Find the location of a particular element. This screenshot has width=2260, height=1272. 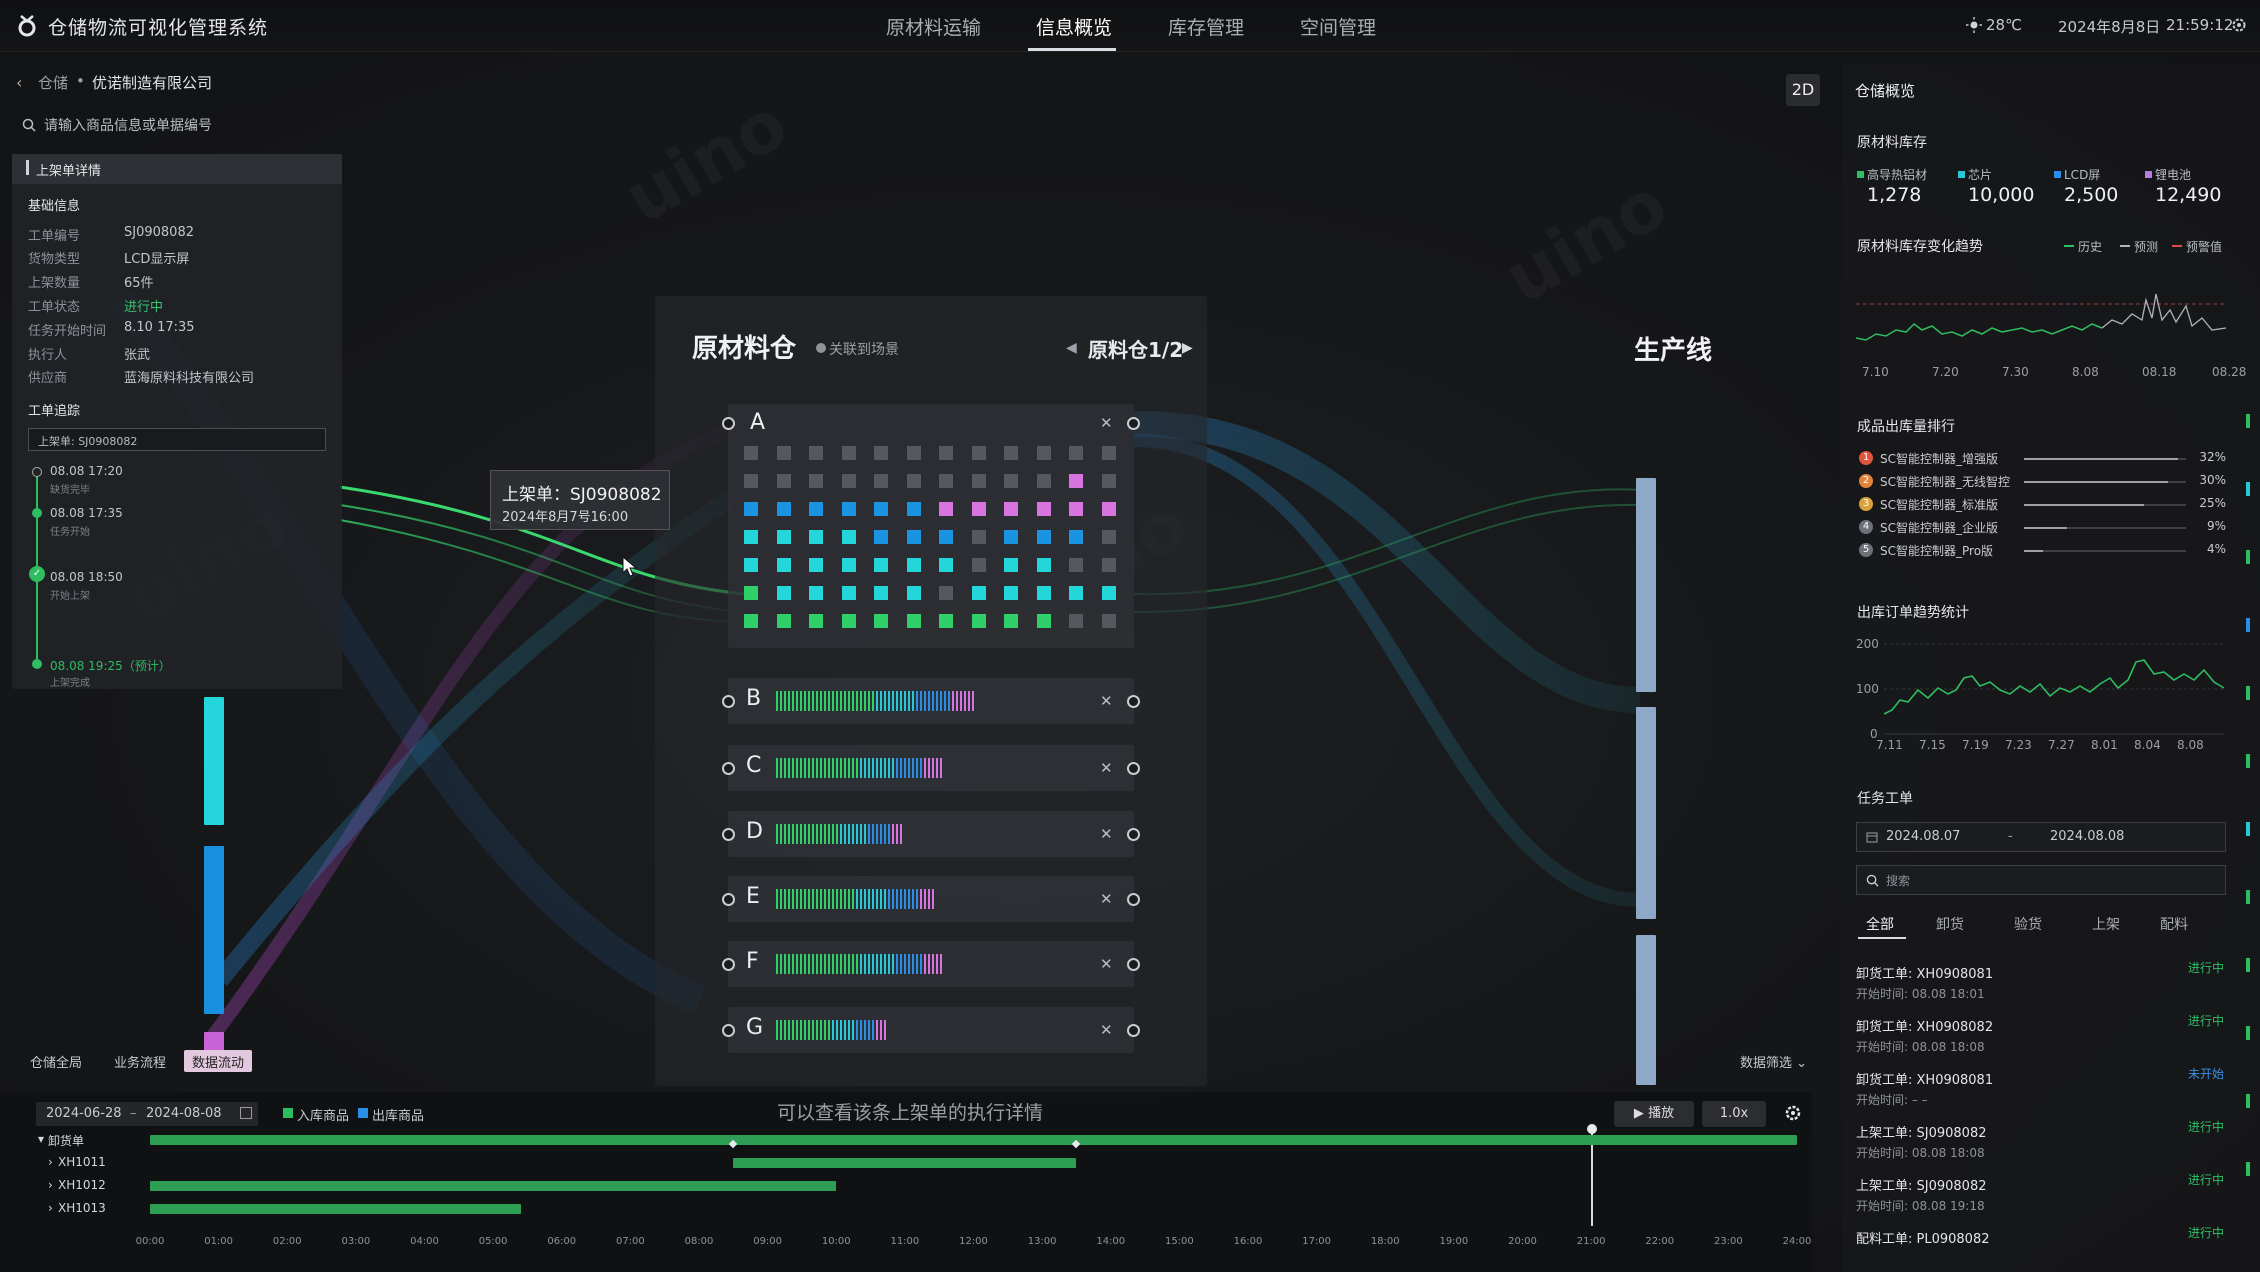

work-order-title: 卸货工单: XH0908082 is located at coordinates (1924, 1025).